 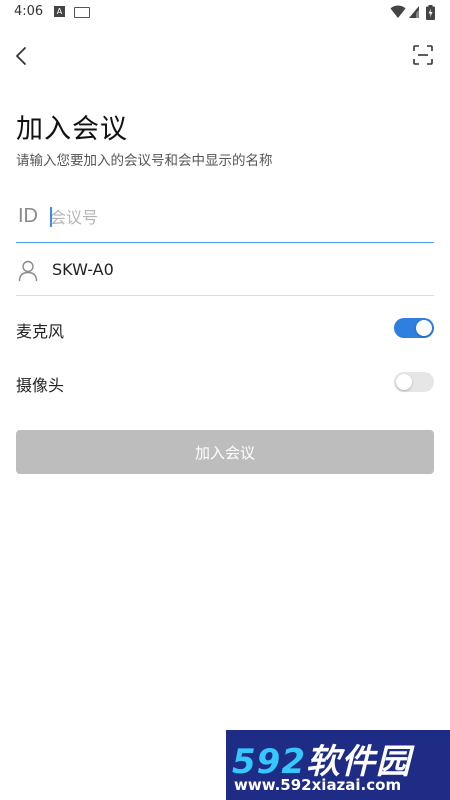 What do you see at coordinates (414, 12) in the screenshot?
I see `signal-icon` at bounding box center [414, 12].